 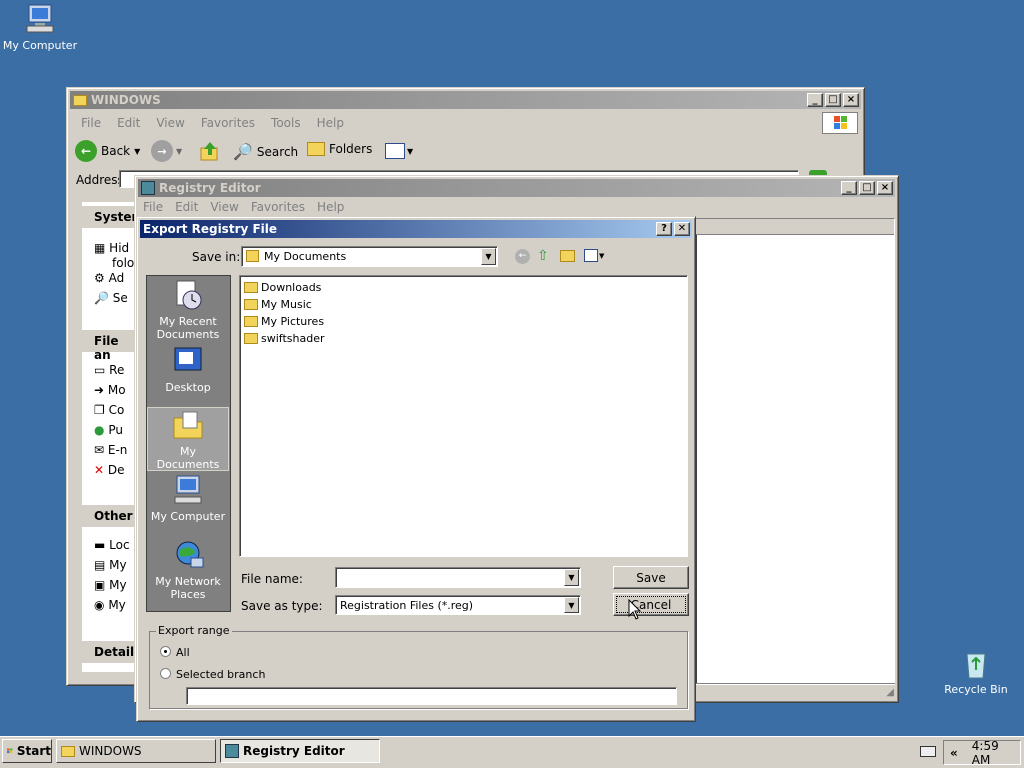 I want to click on task-item: ▤ My, so click(x=112, y=565).